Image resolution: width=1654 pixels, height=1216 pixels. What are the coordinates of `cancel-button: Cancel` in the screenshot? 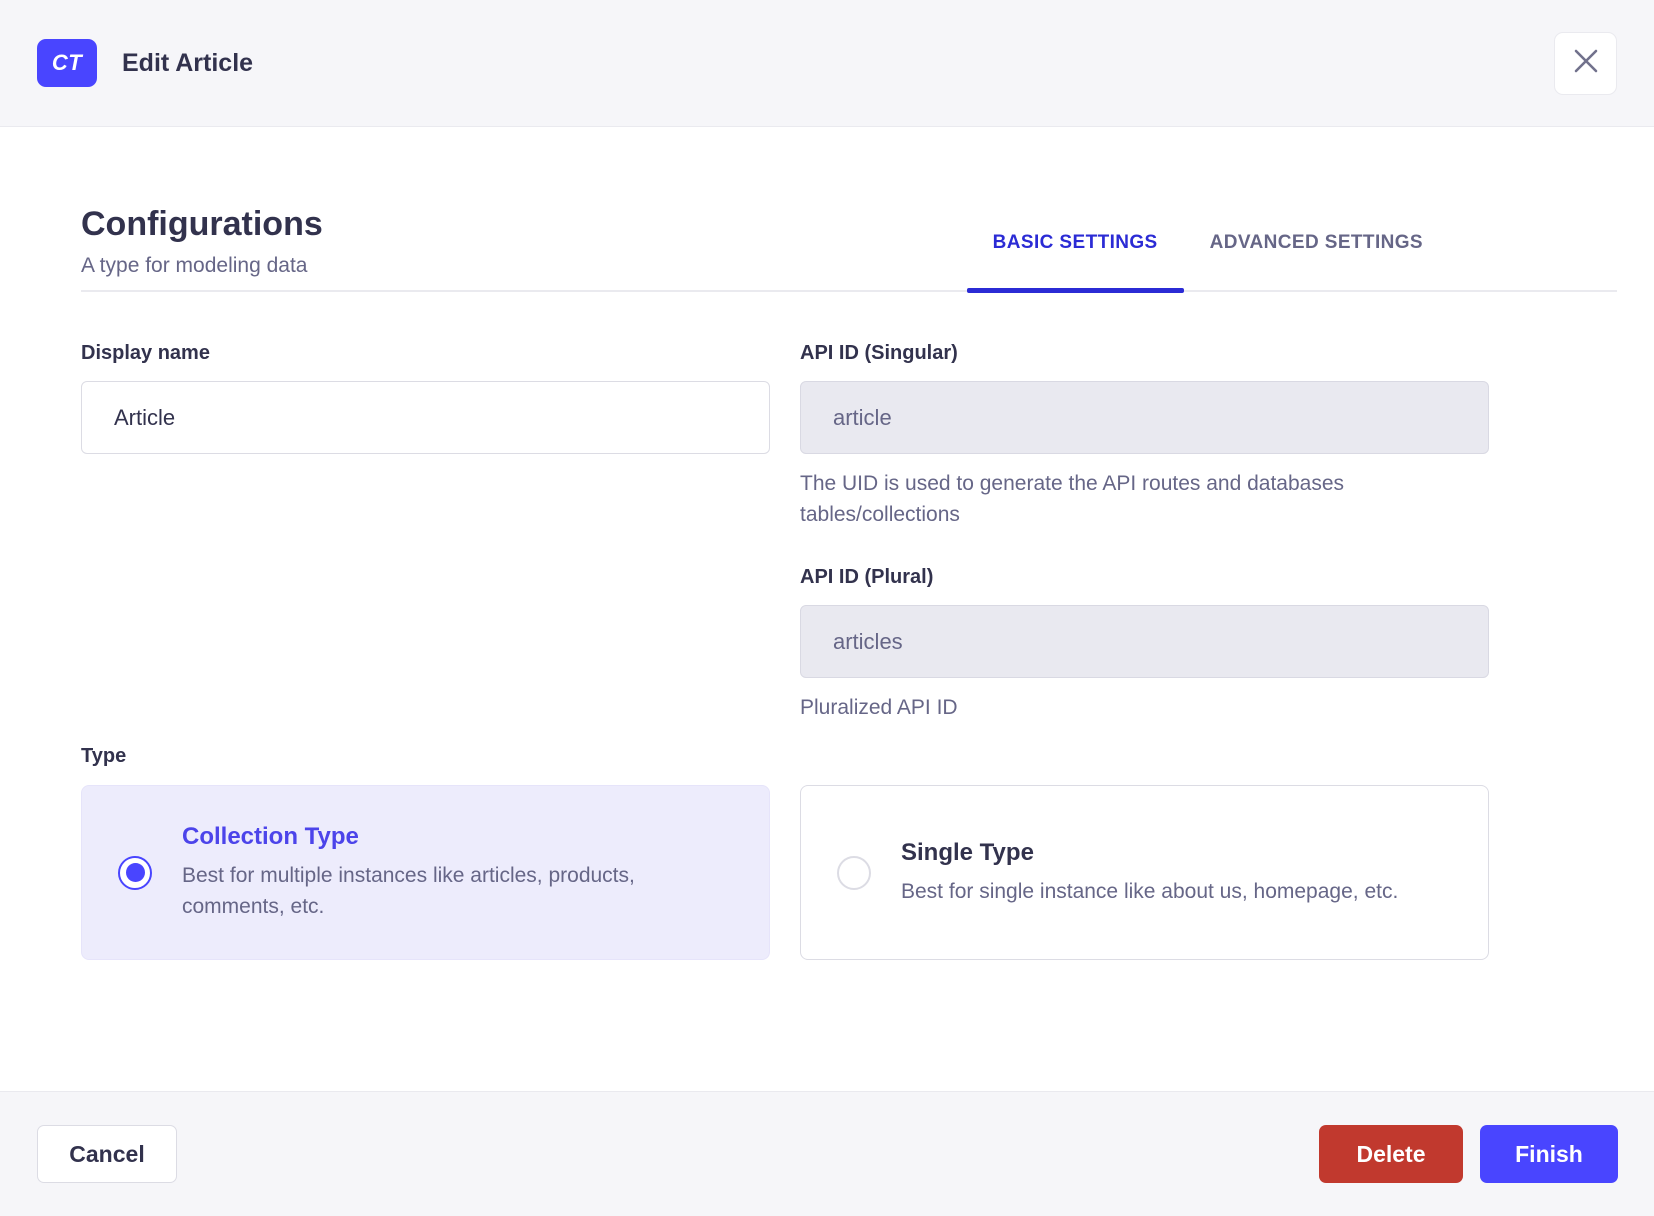 It's located at (107, 1154).